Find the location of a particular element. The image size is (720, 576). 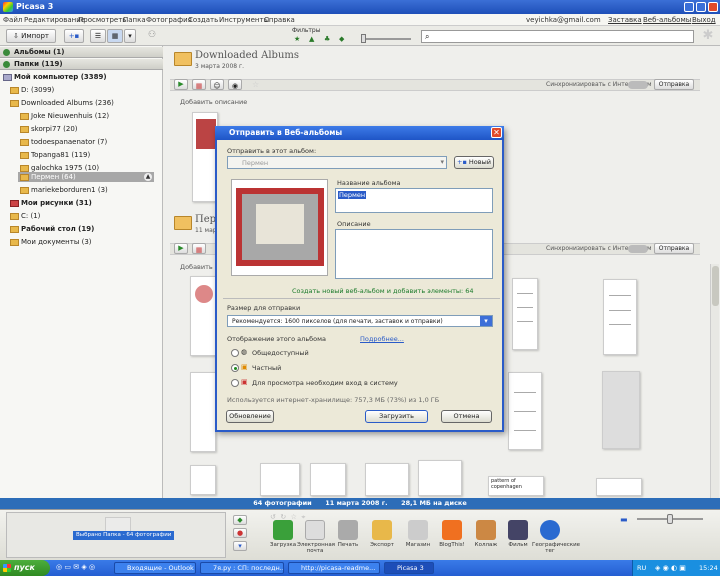

export-icon is located at coordinates (382, 530).